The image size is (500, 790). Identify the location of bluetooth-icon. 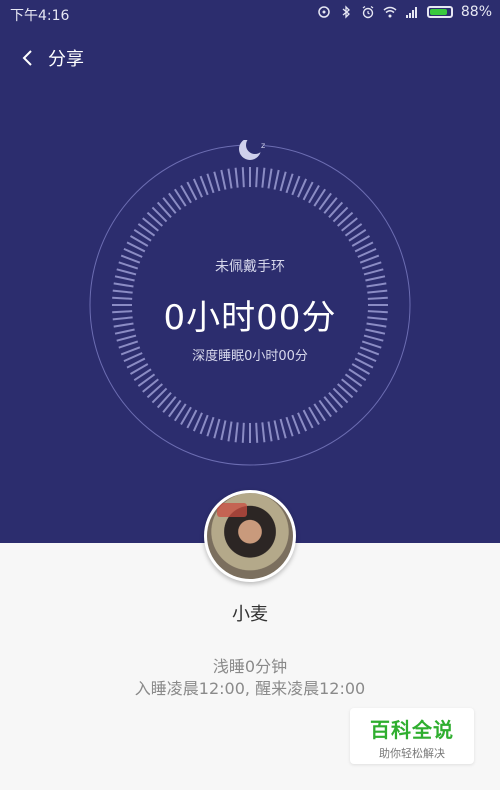
(346, 12).